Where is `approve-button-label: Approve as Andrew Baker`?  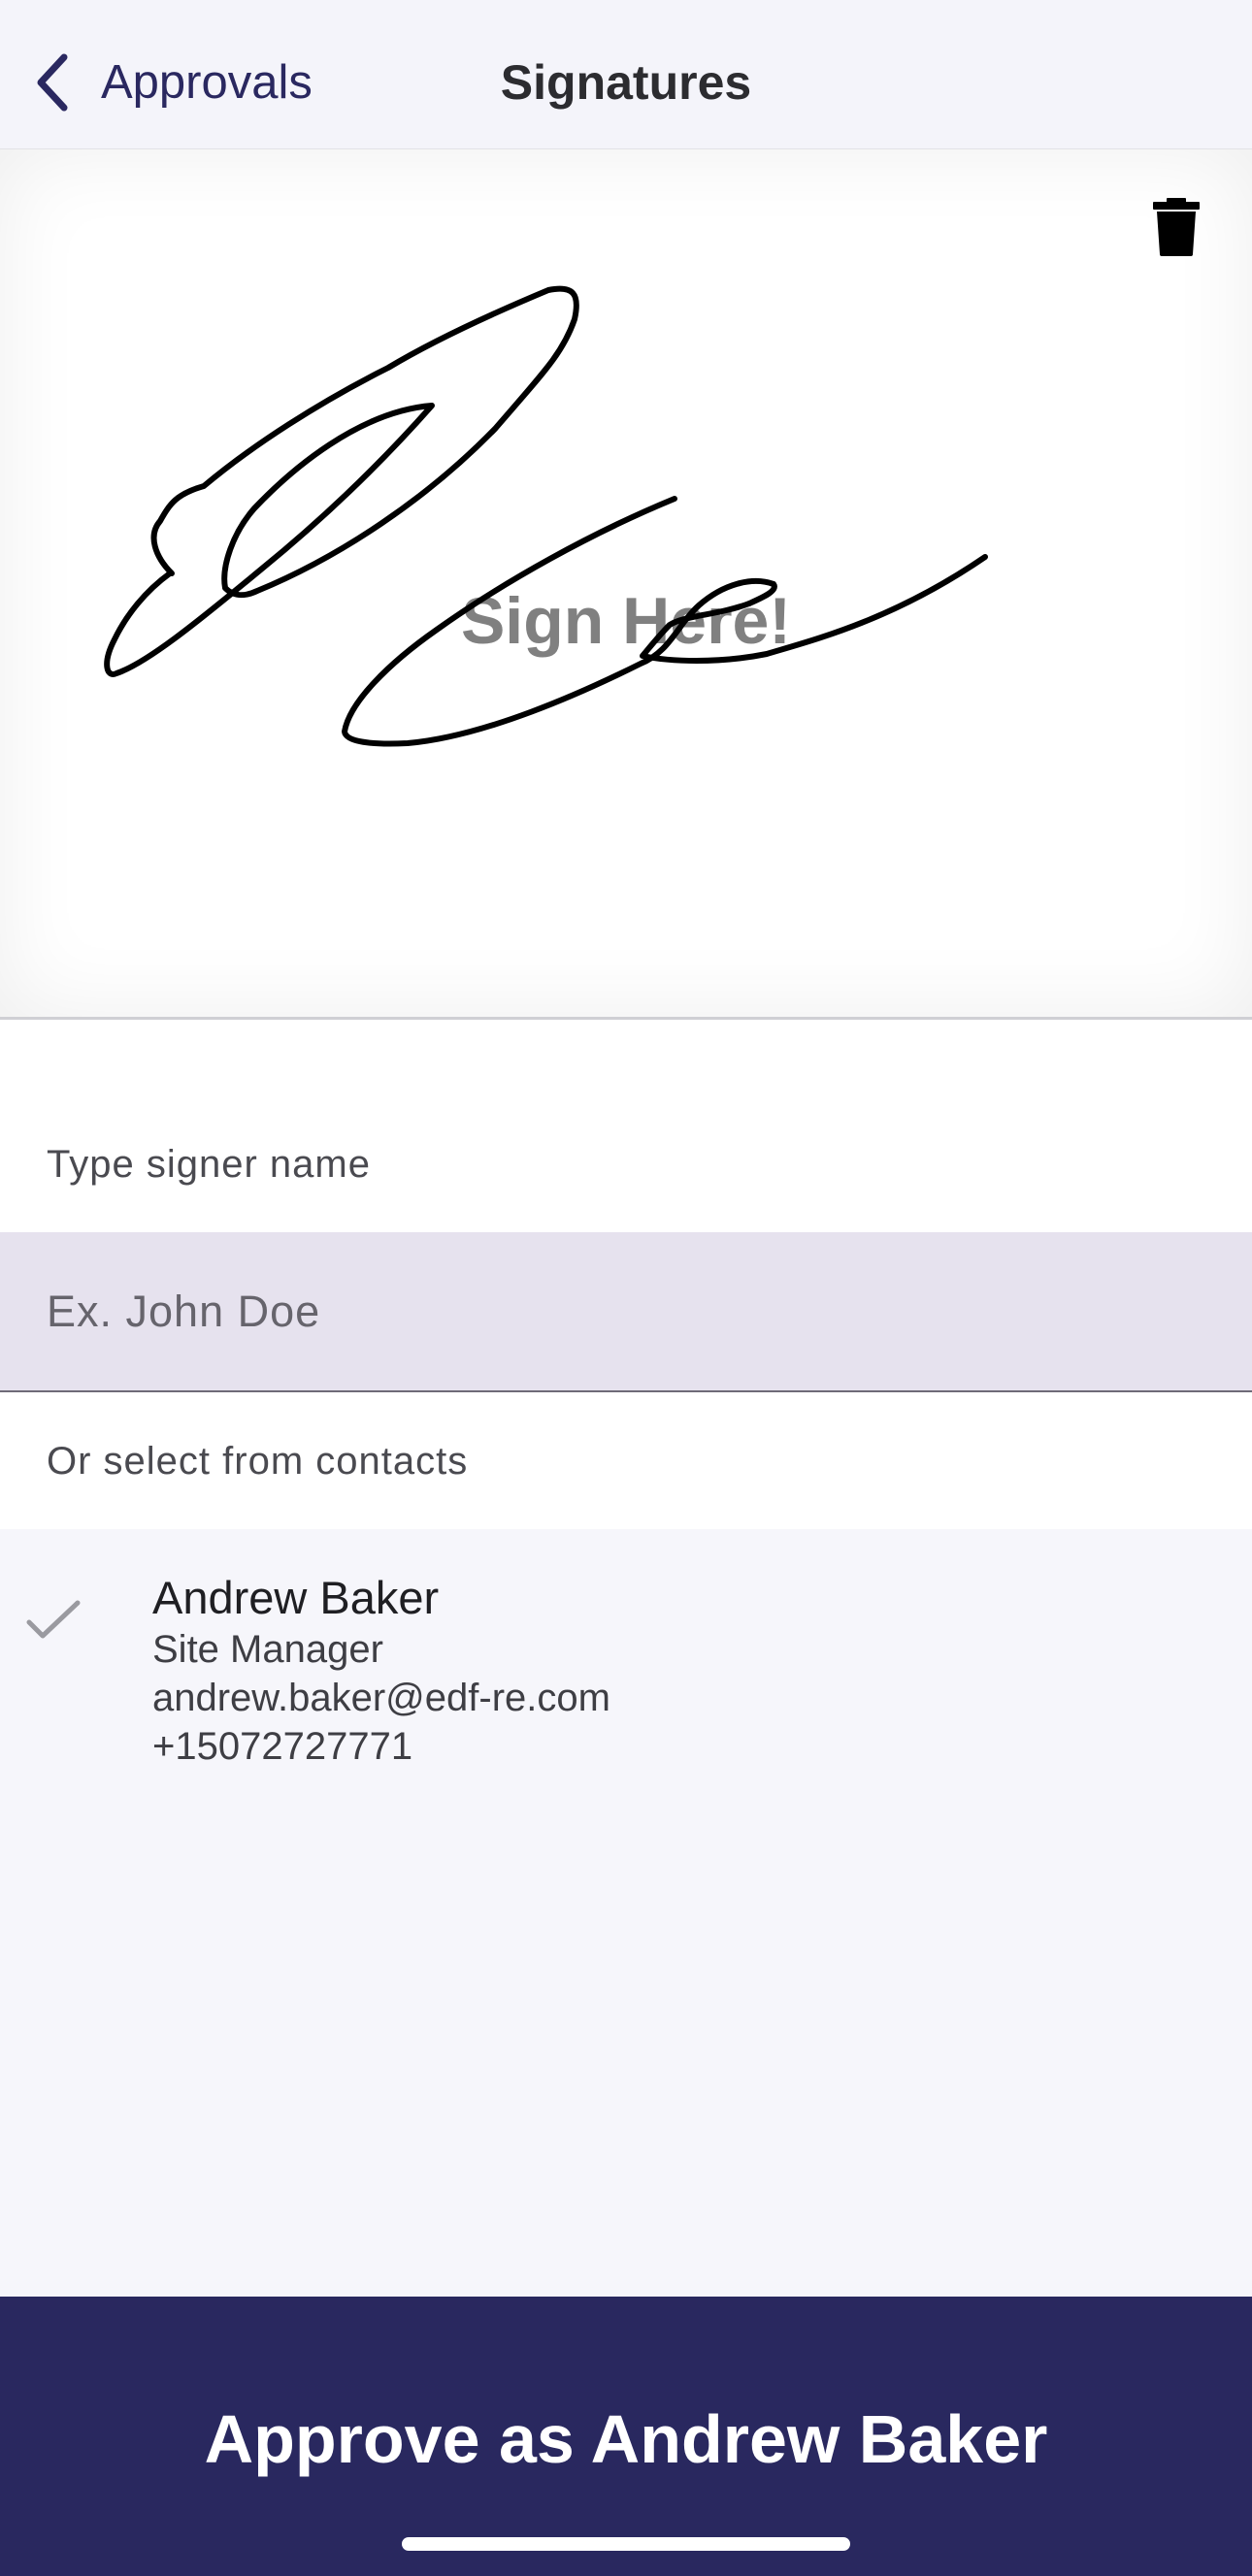 approve-button-label: Approve as Andrew Baker is located at coordinates (626, 2439).